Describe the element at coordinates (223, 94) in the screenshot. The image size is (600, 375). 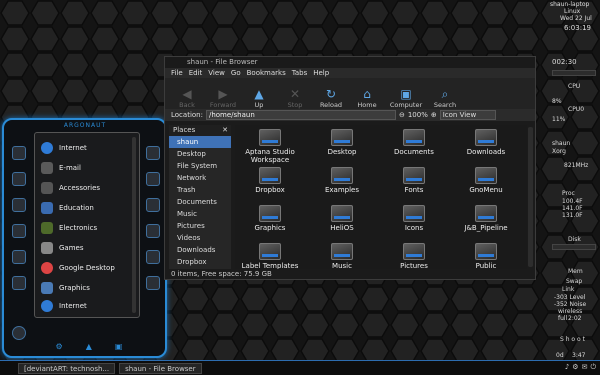
I see `forward-button: ▶ Forward` at that location.